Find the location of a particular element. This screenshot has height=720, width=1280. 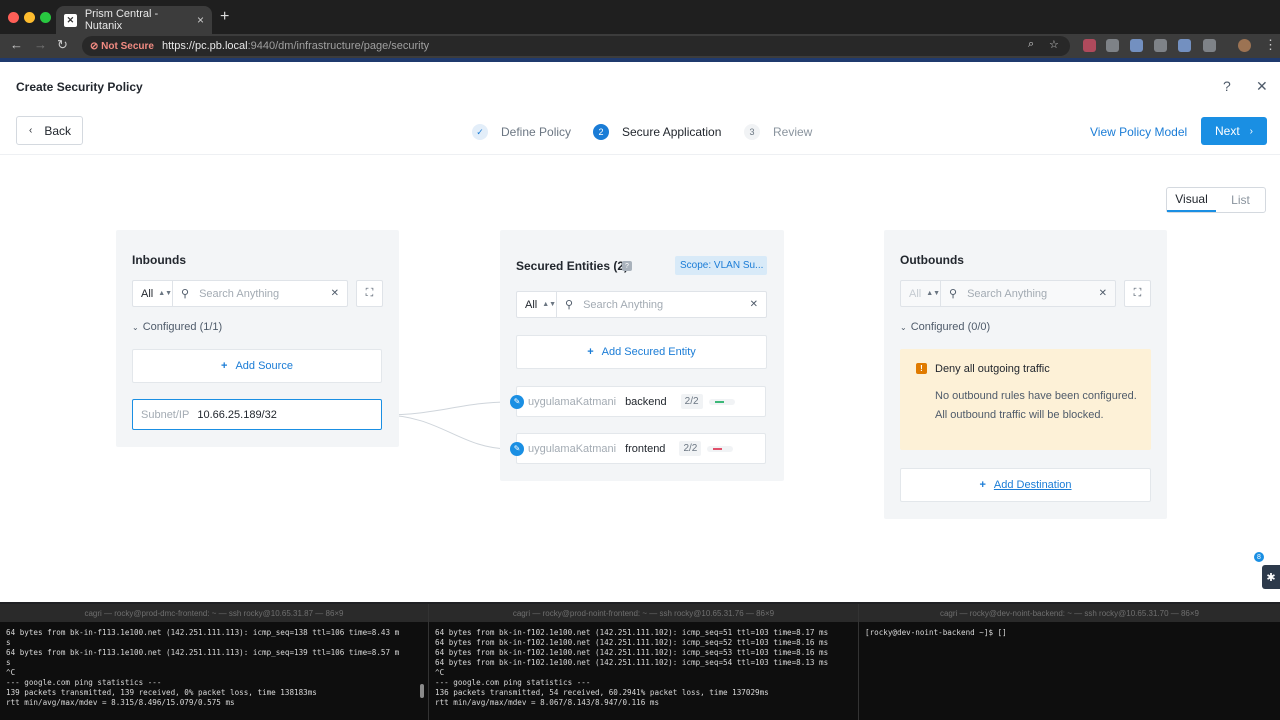

add-source-label: Add Source is located at coordinates (264, 366).